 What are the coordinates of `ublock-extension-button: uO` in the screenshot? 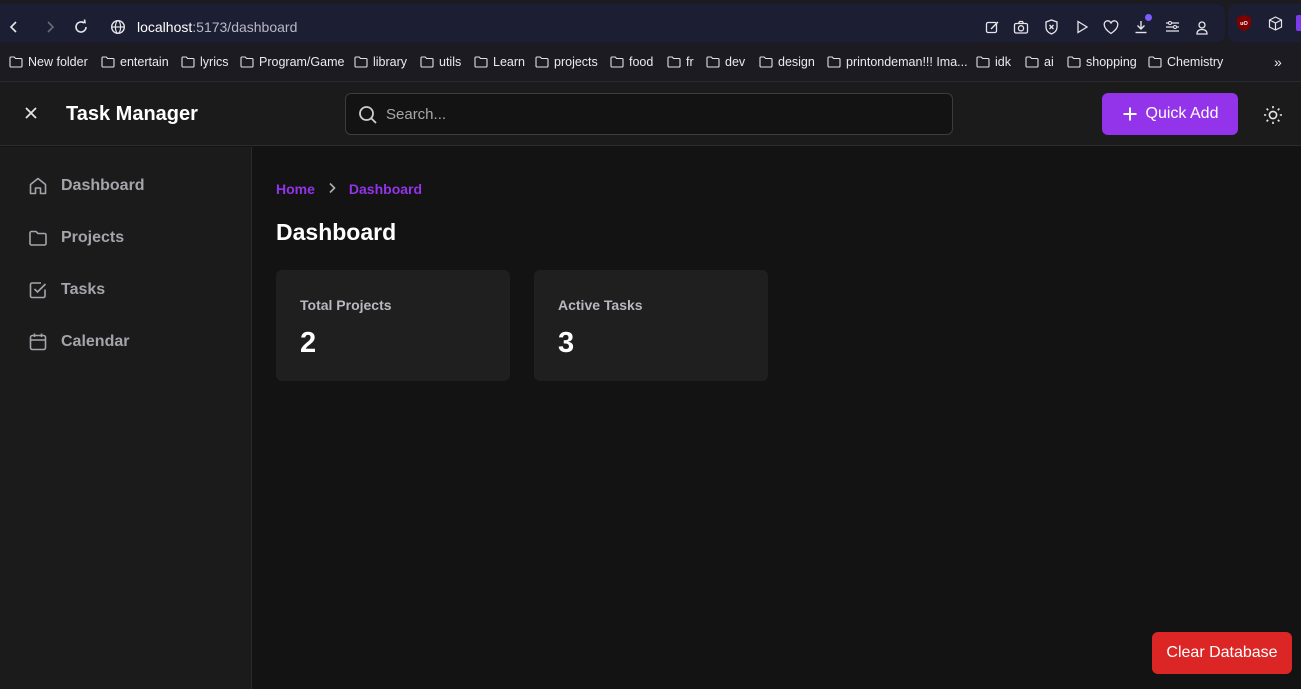 It's located at (1244, 23).